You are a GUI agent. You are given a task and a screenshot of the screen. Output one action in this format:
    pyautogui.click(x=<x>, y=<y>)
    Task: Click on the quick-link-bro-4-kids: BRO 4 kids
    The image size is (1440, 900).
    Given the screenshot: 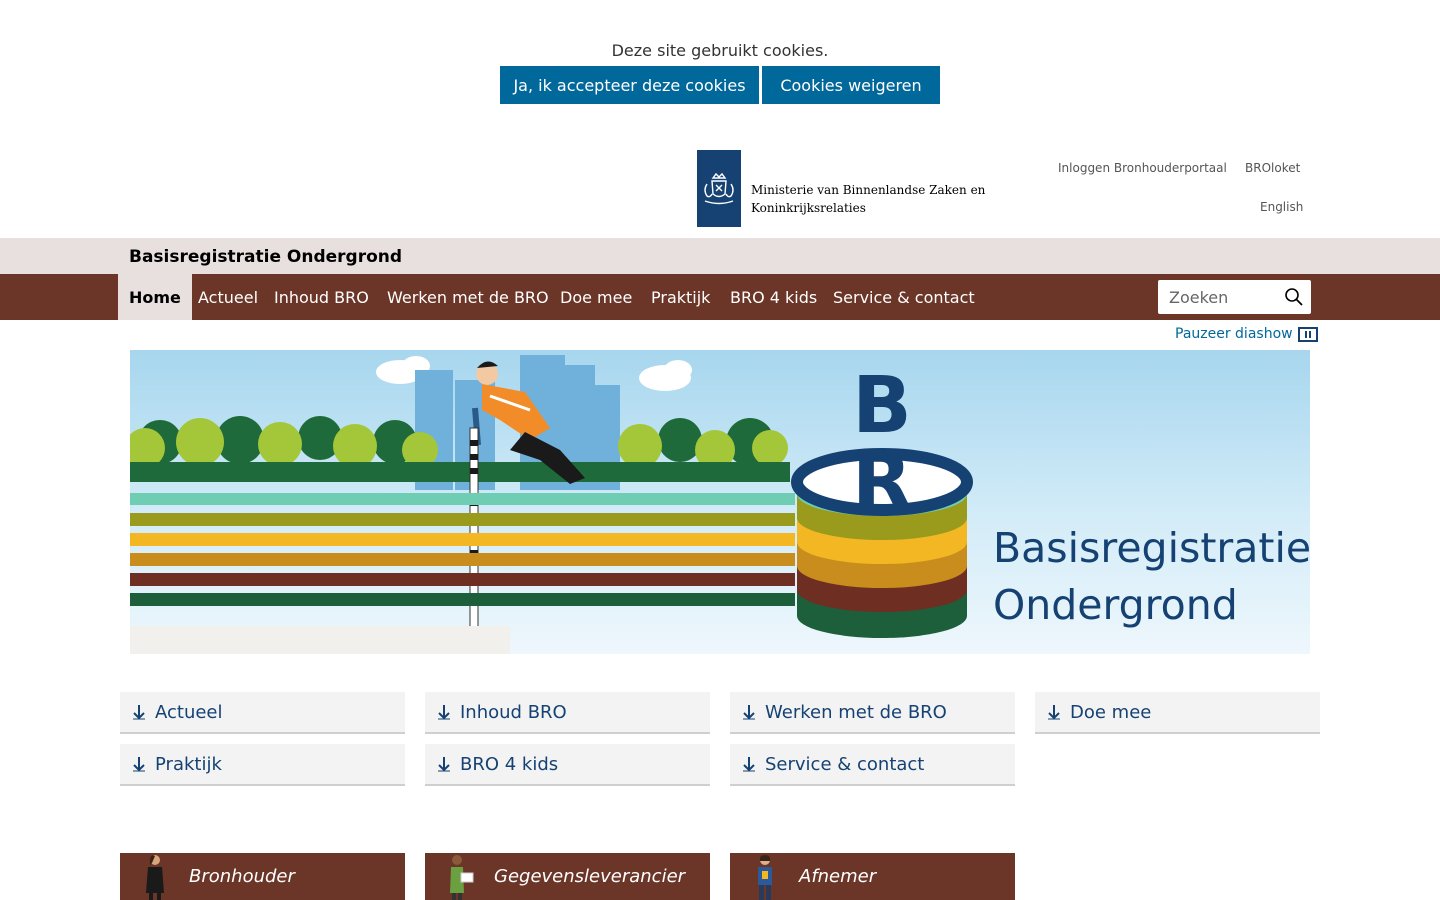 What is the action you would take?
    pyautogui.click(x=567, y=765)
    